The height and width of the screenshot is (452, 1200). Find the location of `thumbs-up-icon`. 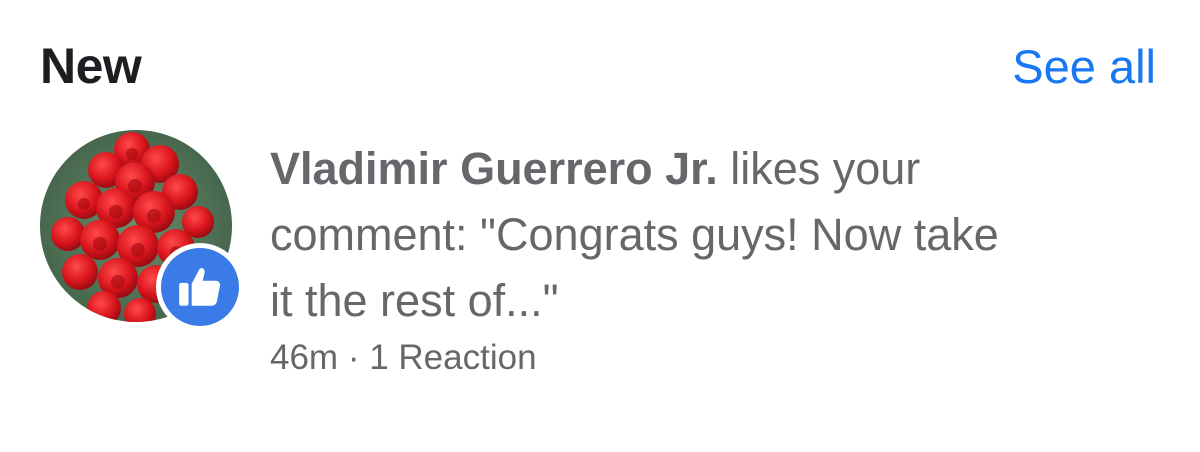

thumbs-up-icon is located at coordinates (200, 287).